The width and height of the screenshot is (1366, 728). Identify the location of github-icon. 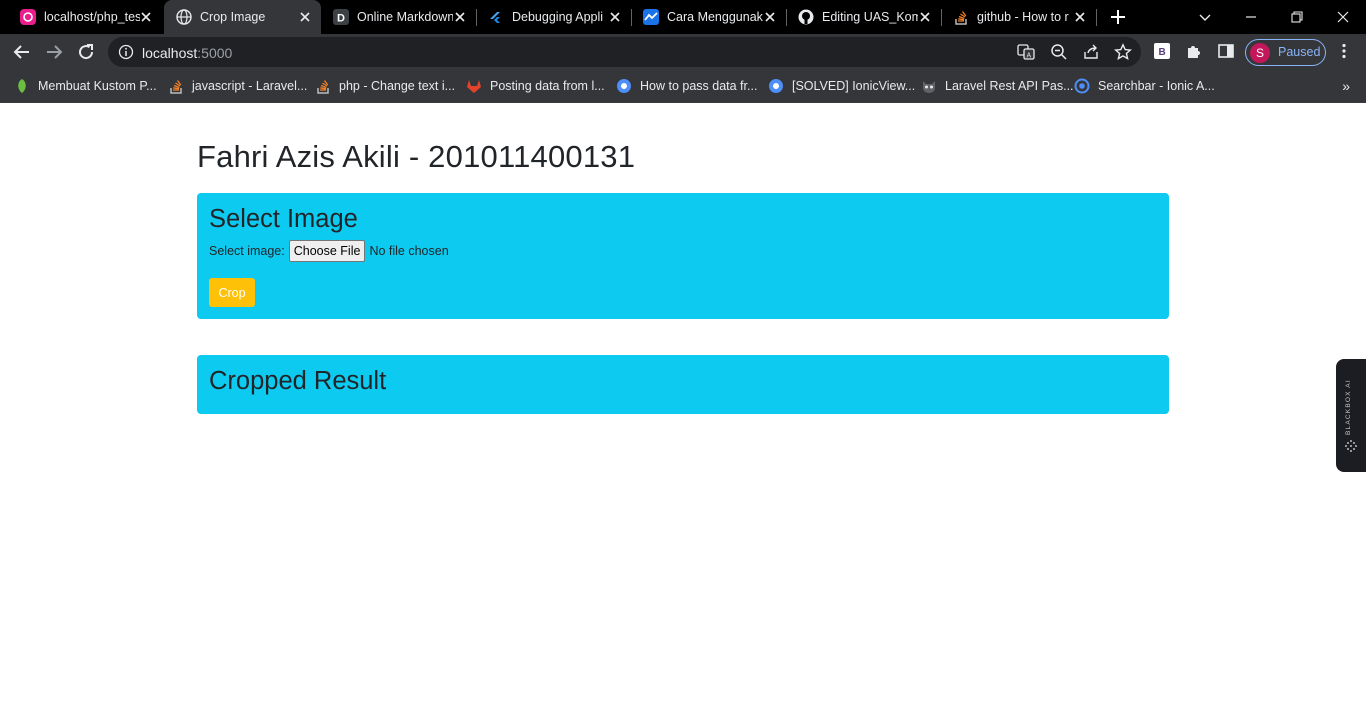
(806, 17).